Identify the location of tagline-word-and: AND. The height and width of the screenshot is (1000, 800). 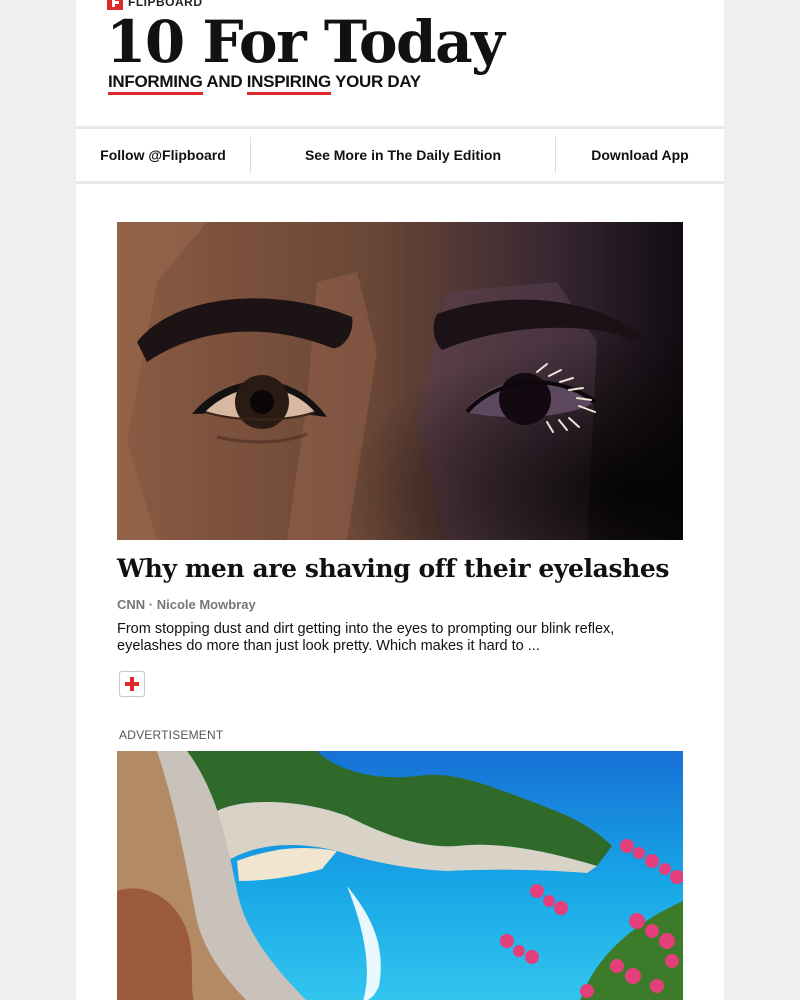
(224, 81).